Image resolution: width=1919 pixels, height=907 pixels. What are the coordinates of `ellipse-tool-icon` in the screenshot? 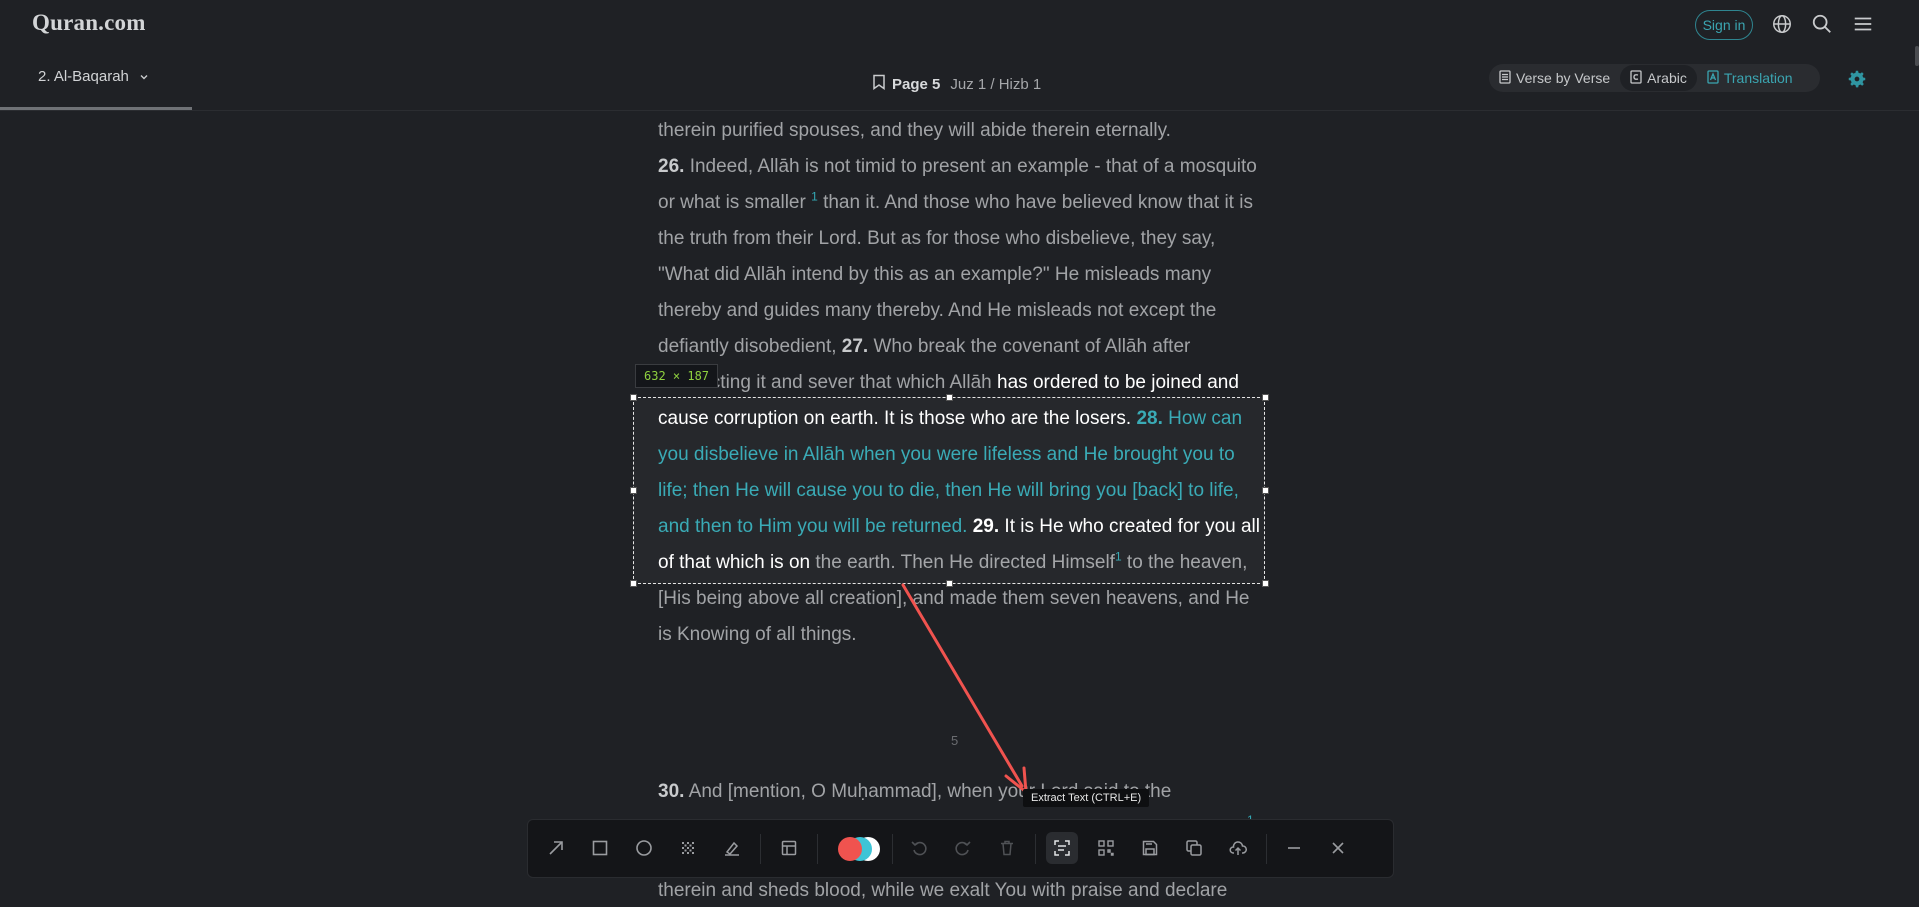 It's located at (644, 848).